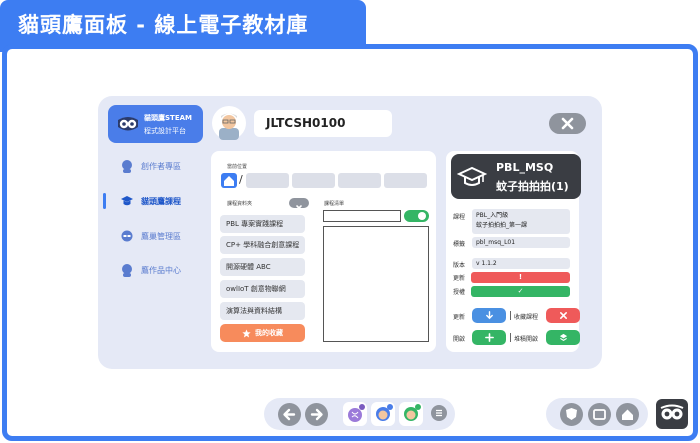 The image size is (700, 443). I want to click on location-label: 當前位置, so click(237, 167).